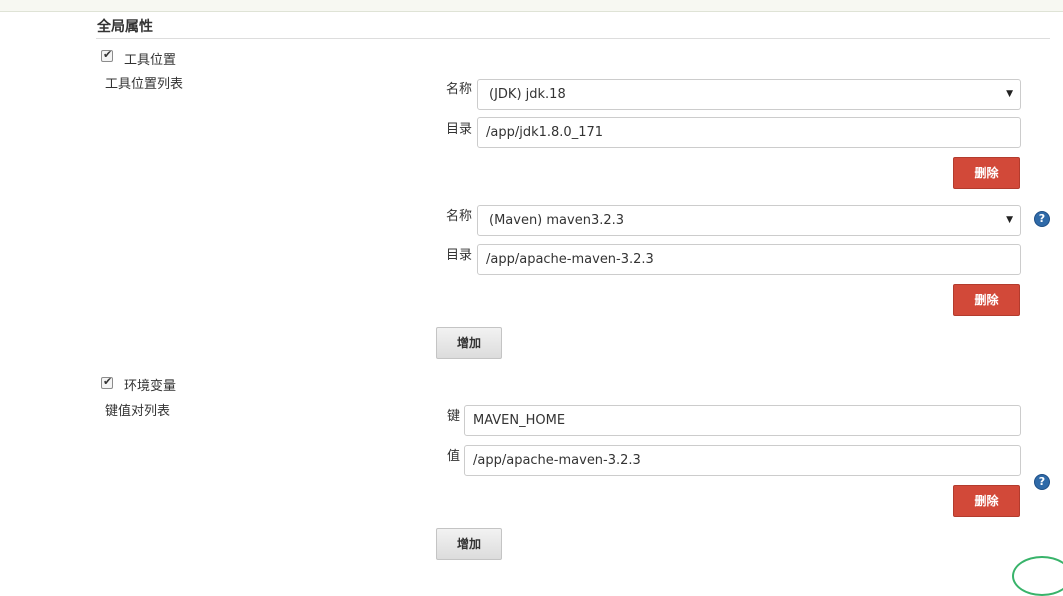 This screenshot has width=1063, height=596. What do you see at coordinates (531, 6) in the screenshot?
I see `top-bar` at bounding box center [531, 6].